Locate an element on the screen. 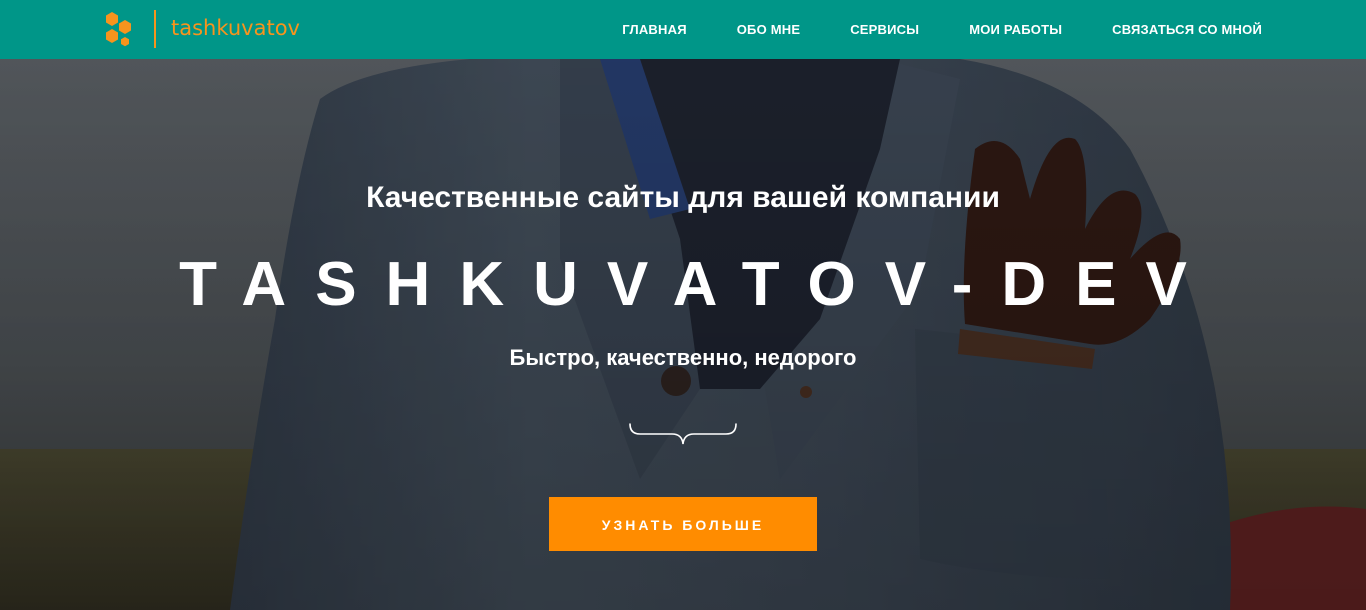 This screenshot has width=1366, height=610. hexagon-cluster-icon is located at coordinates (118, 29).